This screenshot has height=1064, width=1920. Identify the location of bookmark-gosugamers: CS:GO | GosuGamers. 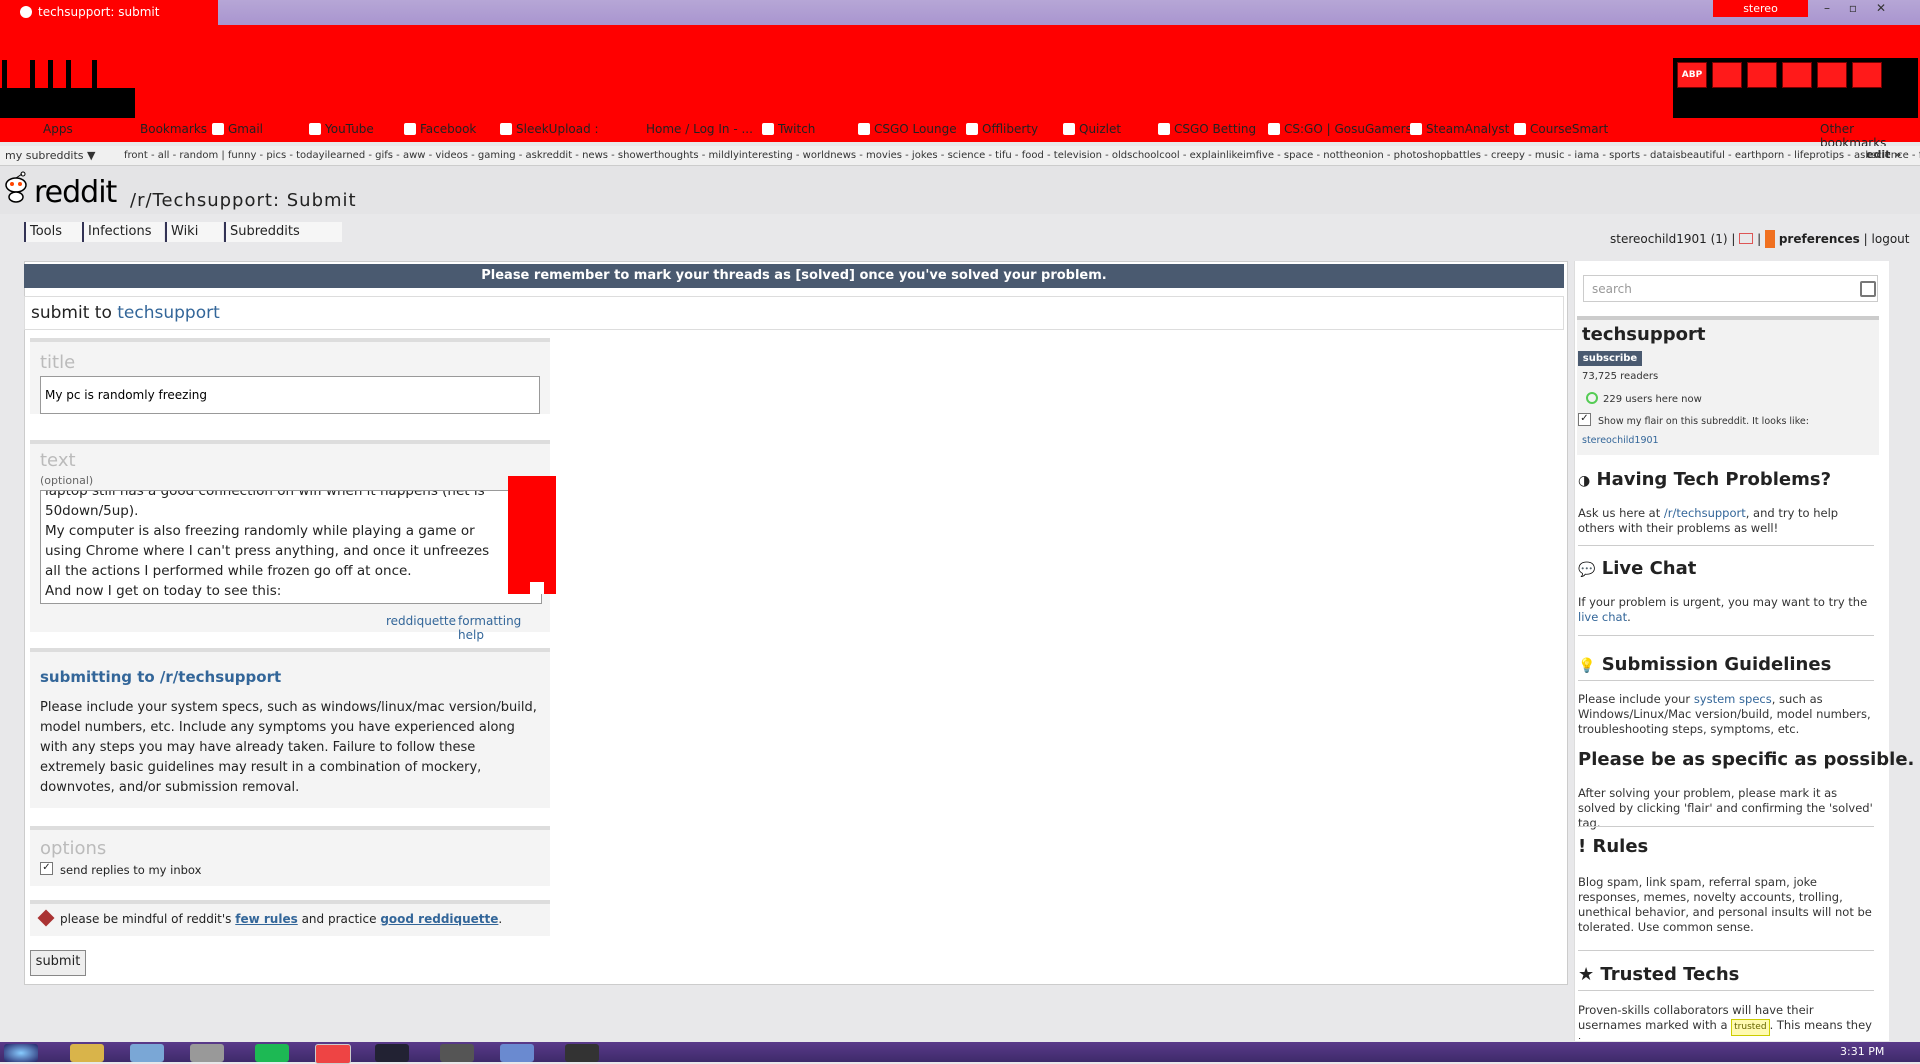
(1340, 129).